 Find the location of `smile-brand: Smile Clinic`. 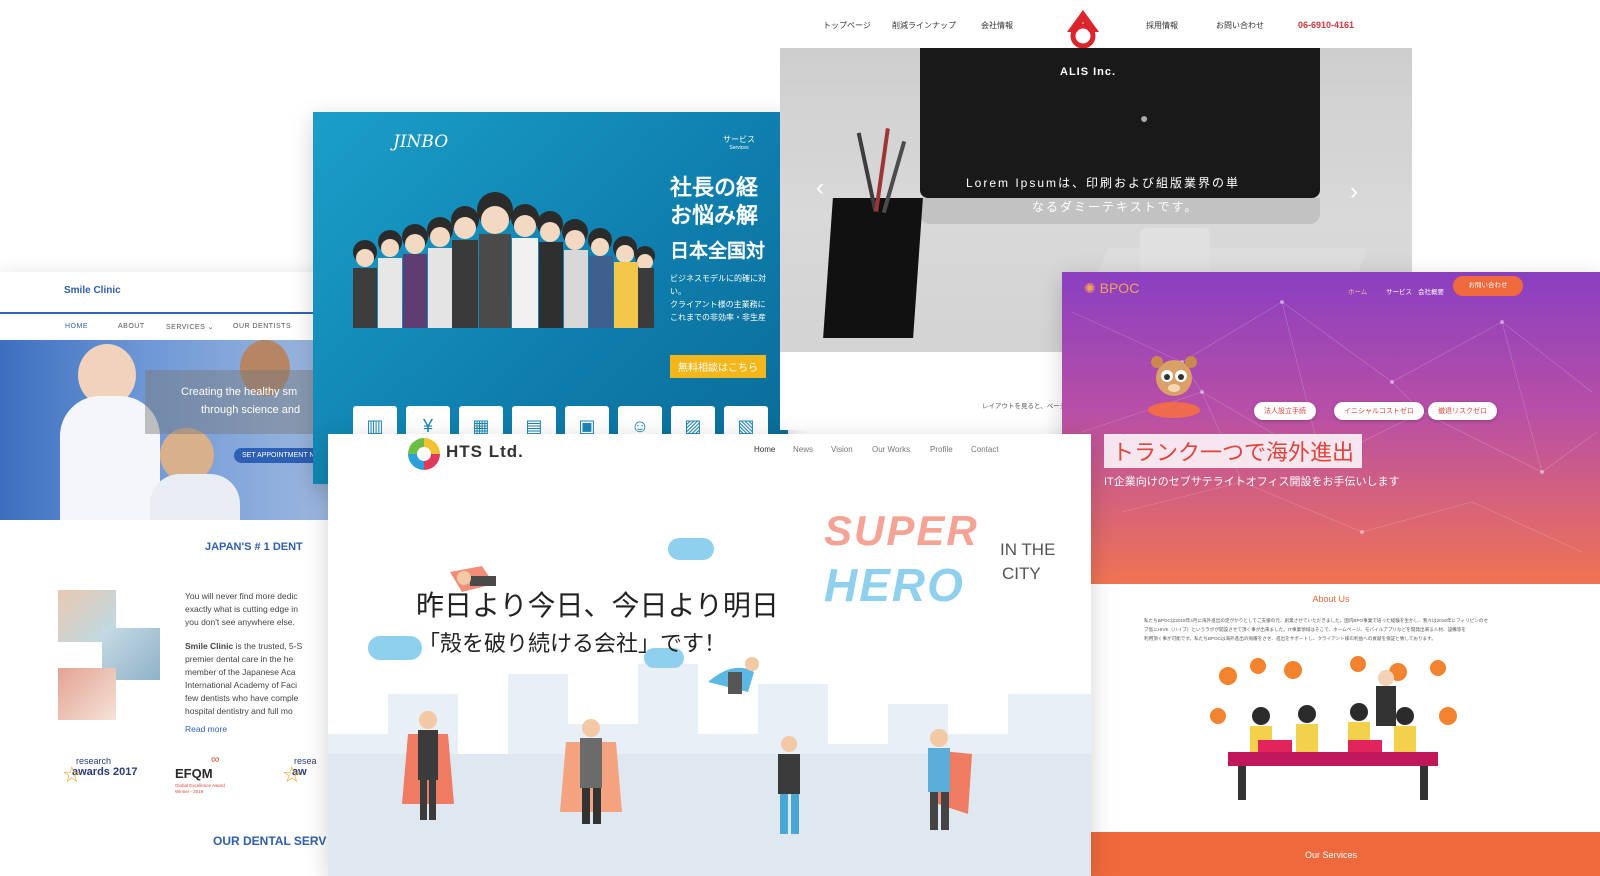

smile-brand: Smile Clinic is located at coordinates (92, 290).